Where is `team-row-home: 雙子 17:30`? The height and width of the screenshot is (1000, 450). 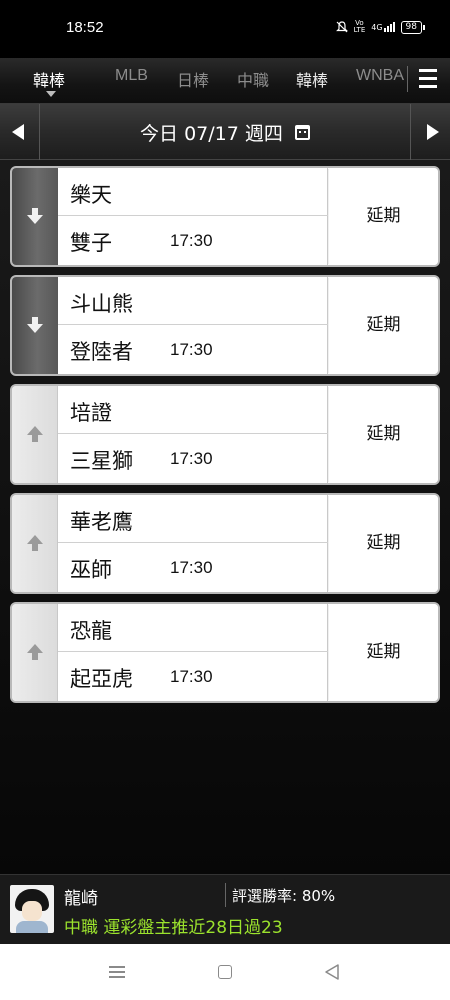
team-row-home: 雙子 17:30 is located at coordinates (193, 240).